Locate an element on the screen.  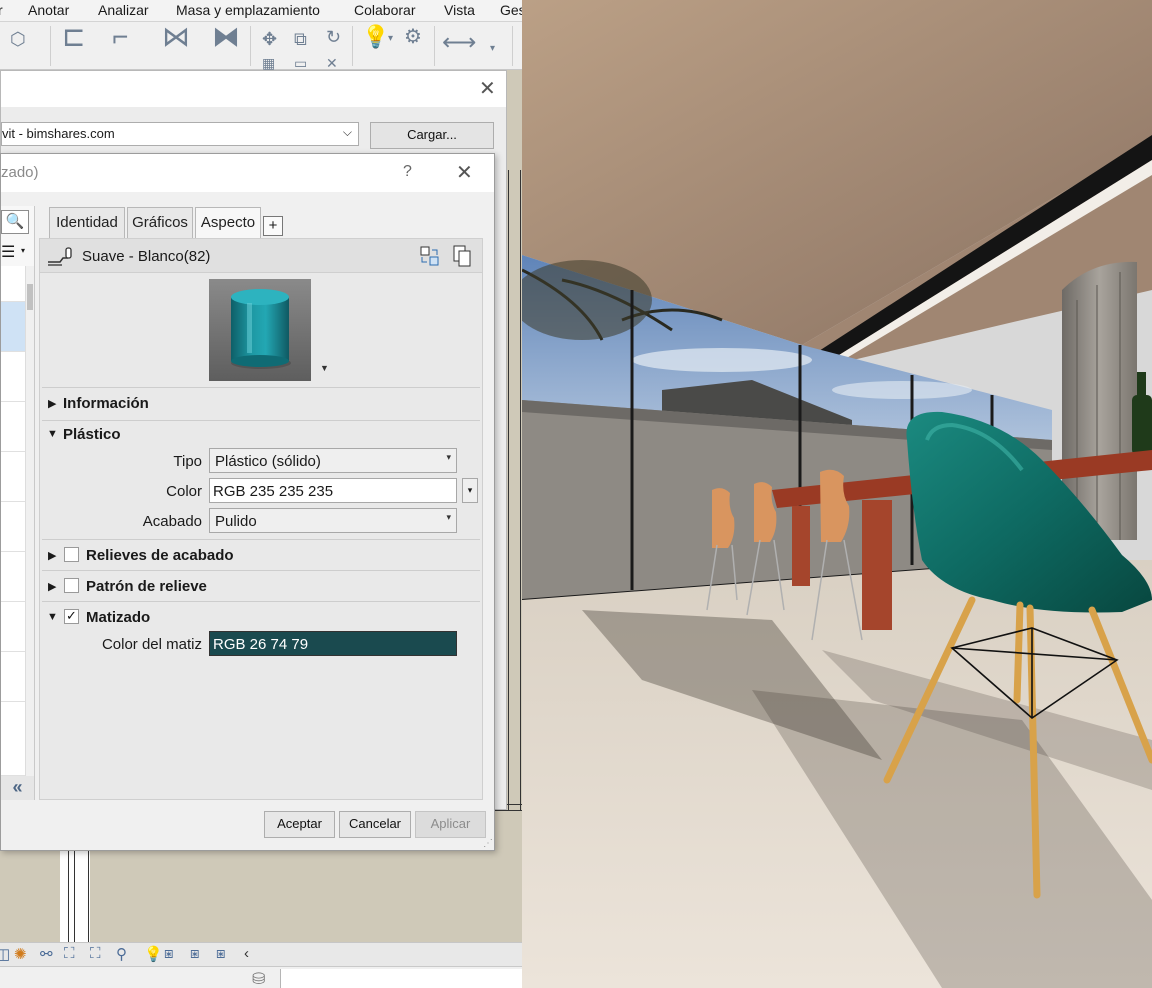
section-matizado: Matizado is located at coordinates (118, 617).